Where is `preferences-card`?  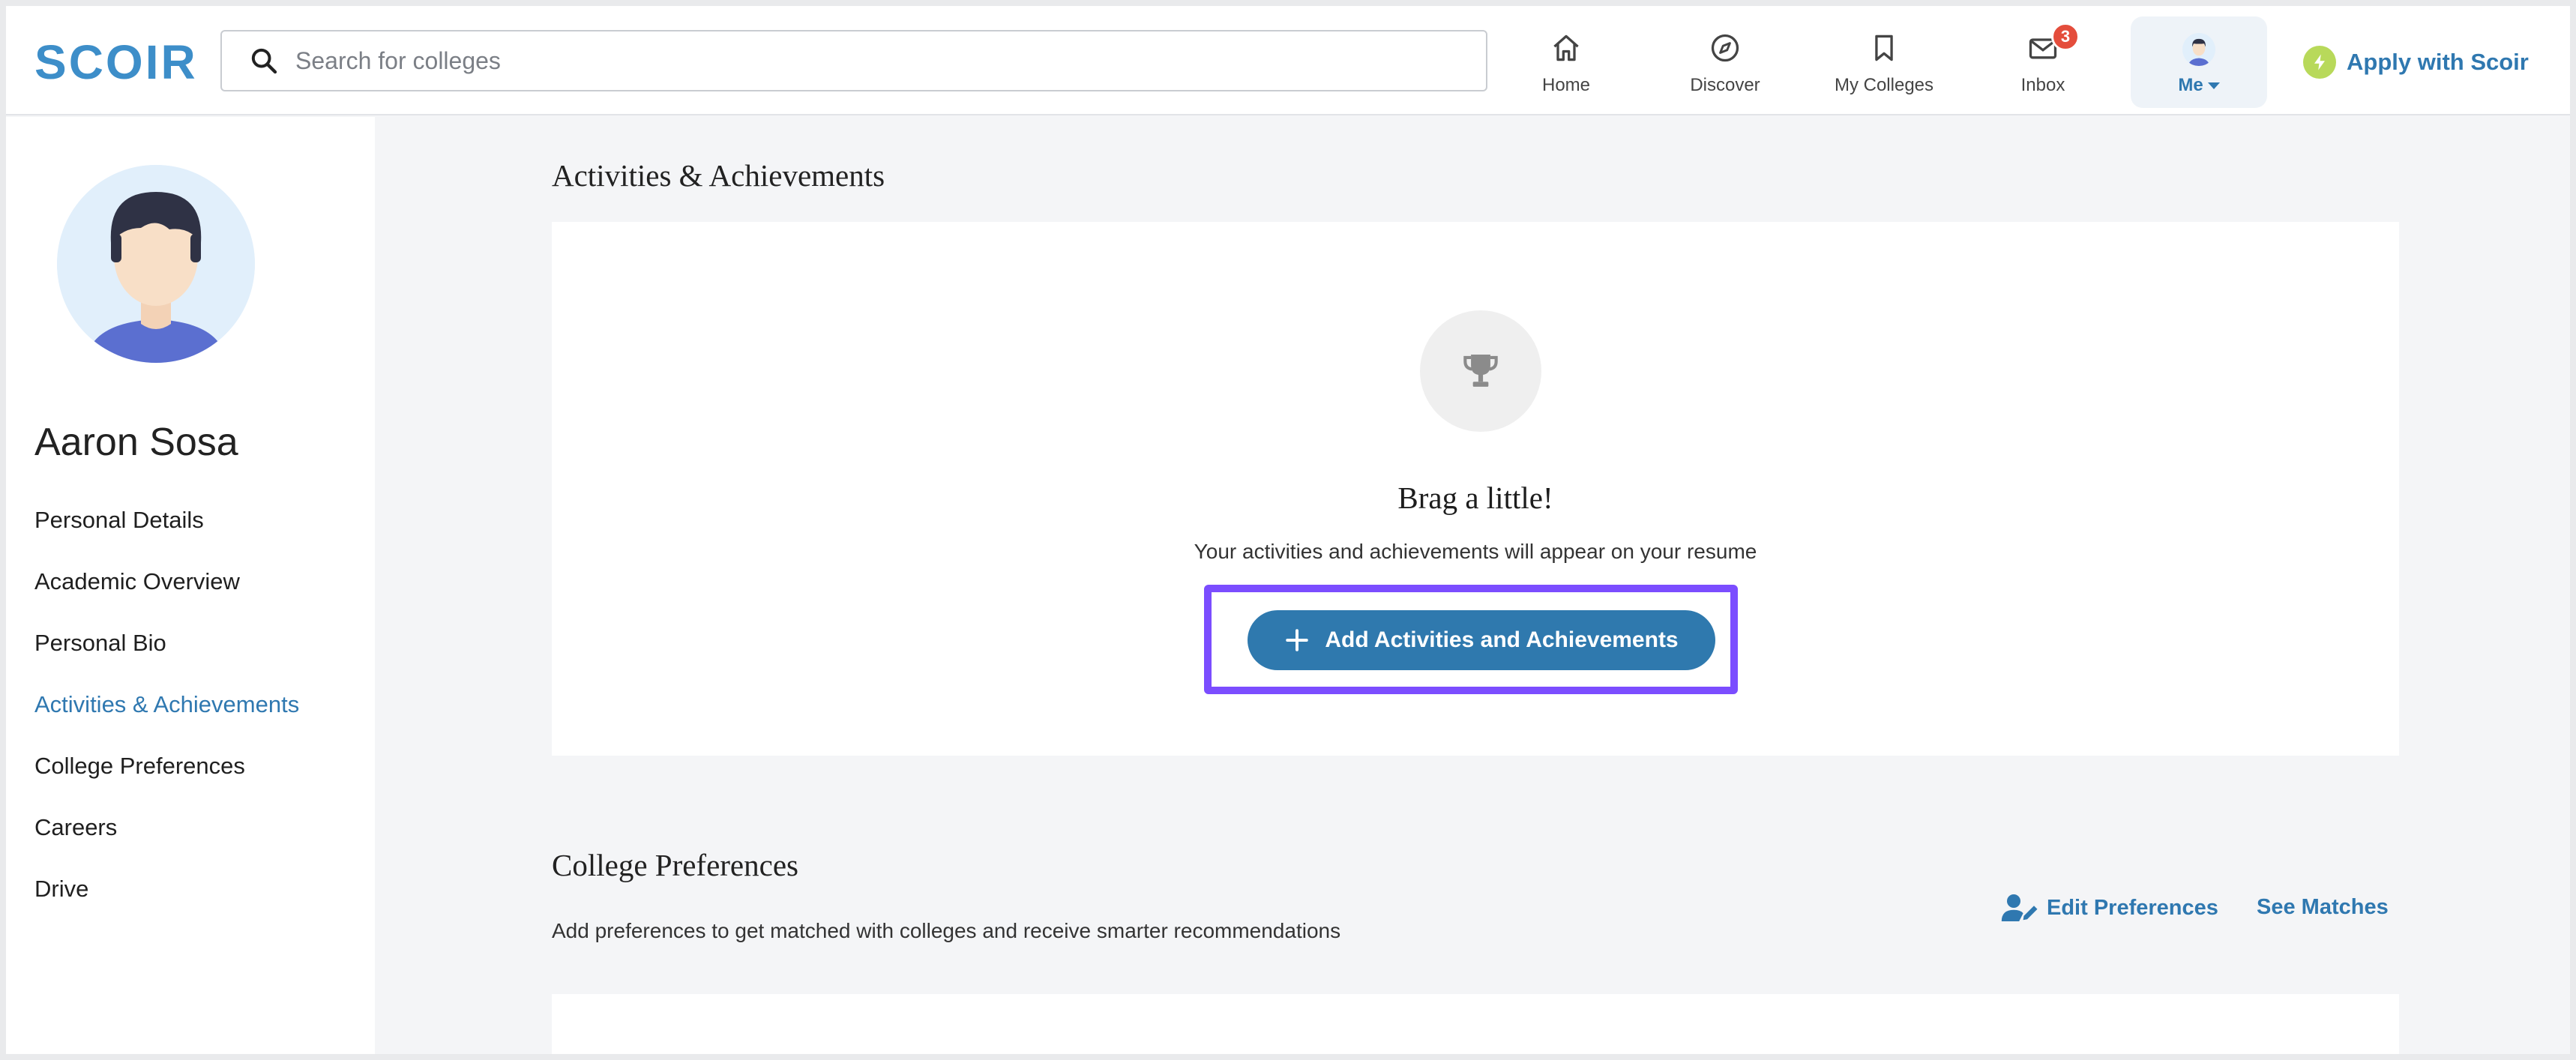 preferences-card is located at coordinates (1476, 1024).